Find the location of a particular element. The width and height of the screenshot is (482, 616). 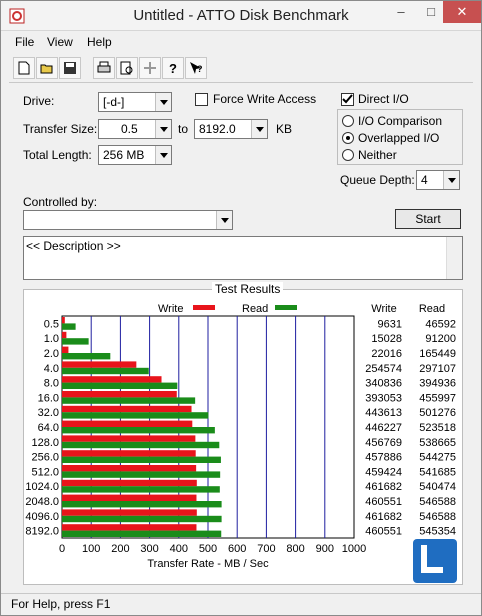

transfer-size-label: Transfer Size: is located at coordinates (60, 129).